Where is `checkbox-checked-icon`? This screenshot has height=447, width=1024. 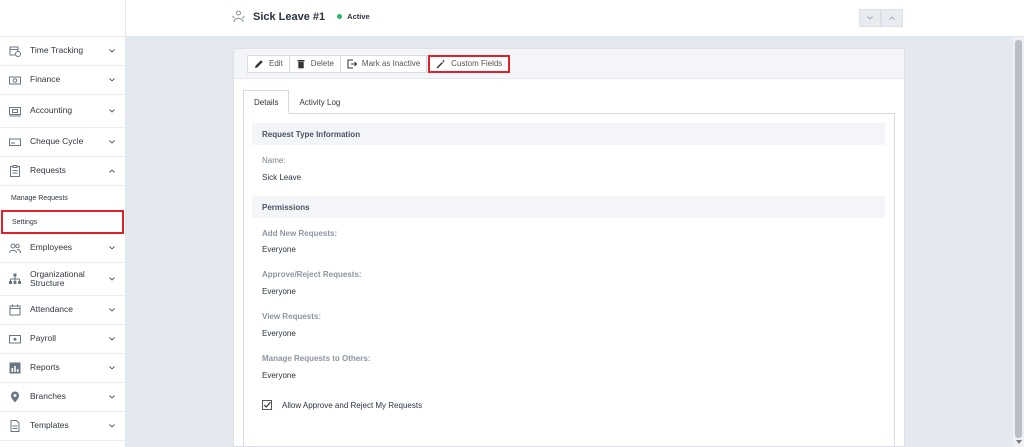 checkbox-checked-icon is located at coordinates (267, 405).